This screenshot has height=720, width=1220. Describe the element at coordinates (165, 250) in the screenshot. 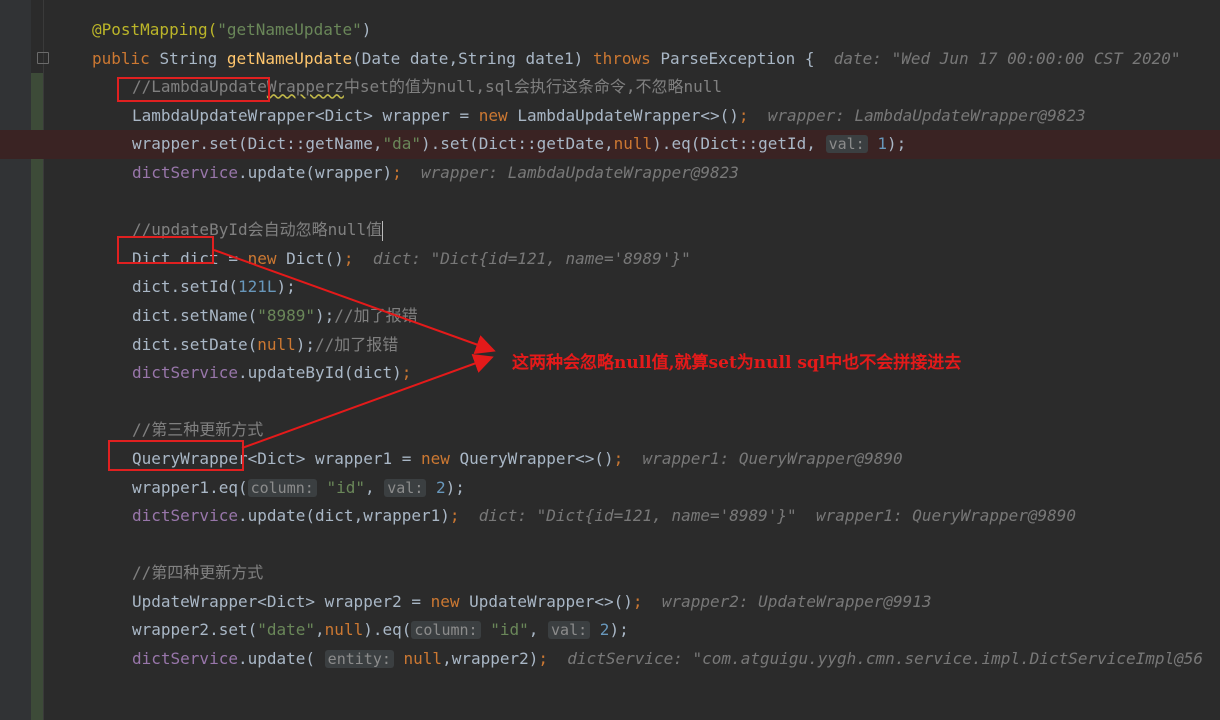

I see `highlight-box-dict` at that location.